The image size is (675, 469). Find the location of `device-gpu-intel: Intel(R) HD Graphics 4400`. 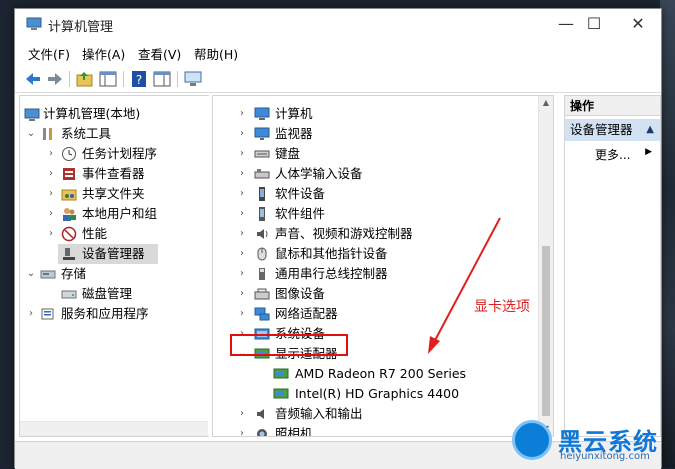

device-gpu-intel: Intel(R) HD Graphics 4400 is located at coordinates (373, 394).